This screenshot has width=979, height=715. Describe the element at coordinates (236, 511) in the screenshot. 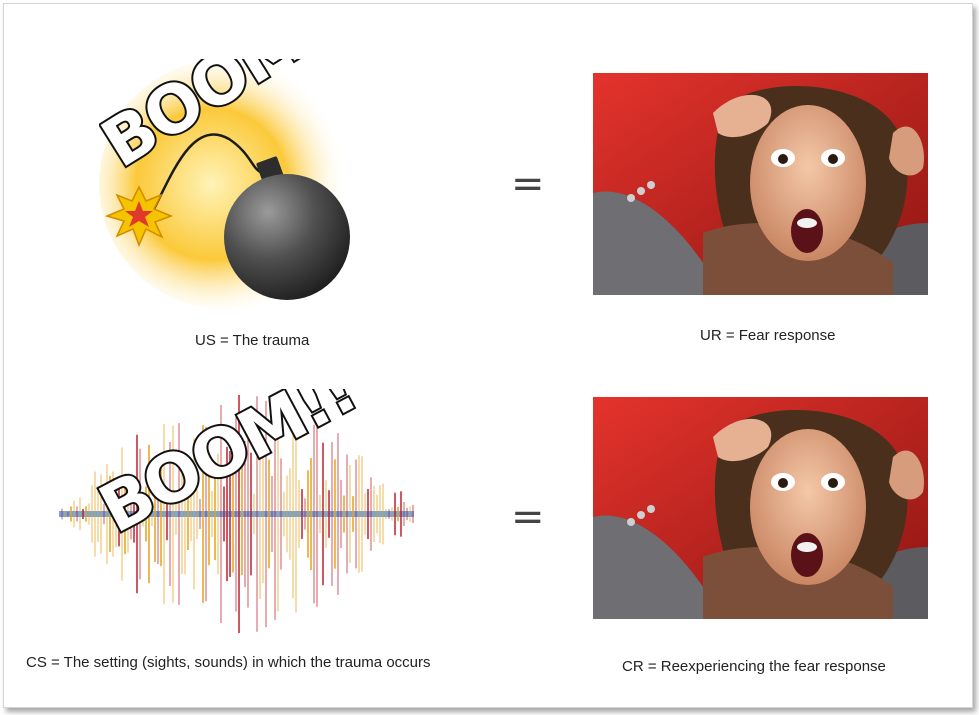

I see `sound-wave-boom-illustration: BOOM!!` at that location.